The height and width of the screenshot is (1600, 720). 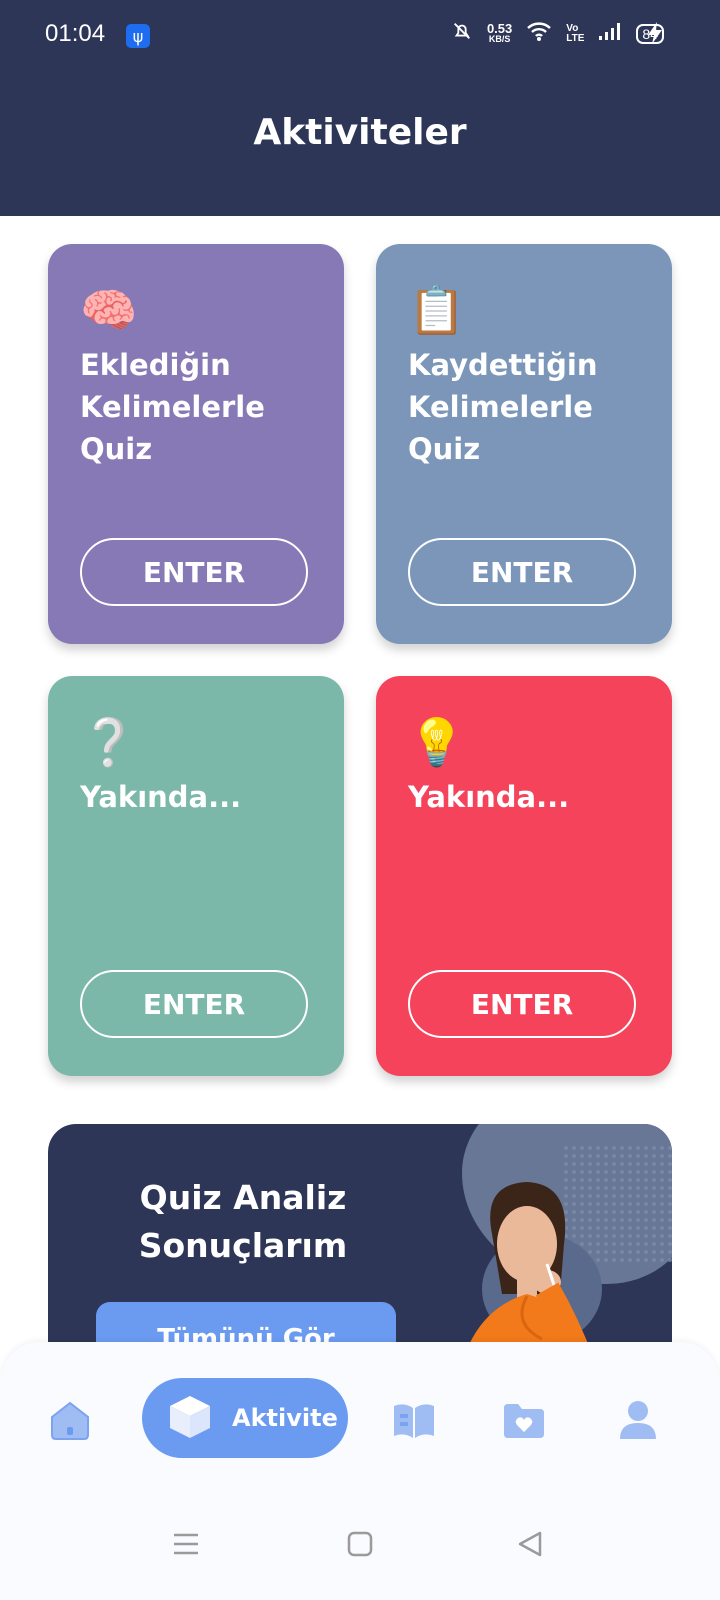 What do you see at coordinates (75, 33) in the screenshot?
I see `status-time: 01:04` at bounding box center [75, 33].